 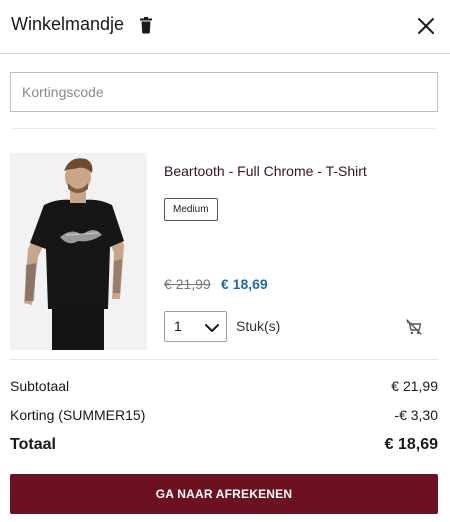 I want to click on variant-badge: Medium, so click(x=191, y=209).